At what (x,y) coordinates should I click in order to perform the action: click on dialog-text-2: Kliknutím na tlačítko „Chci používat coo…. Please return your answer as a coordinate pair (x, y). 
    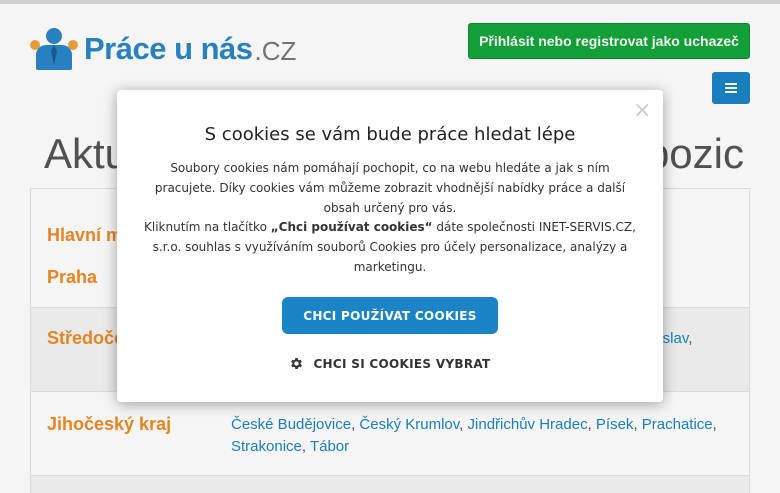
    Looking at the image, I should click on (390, 247).